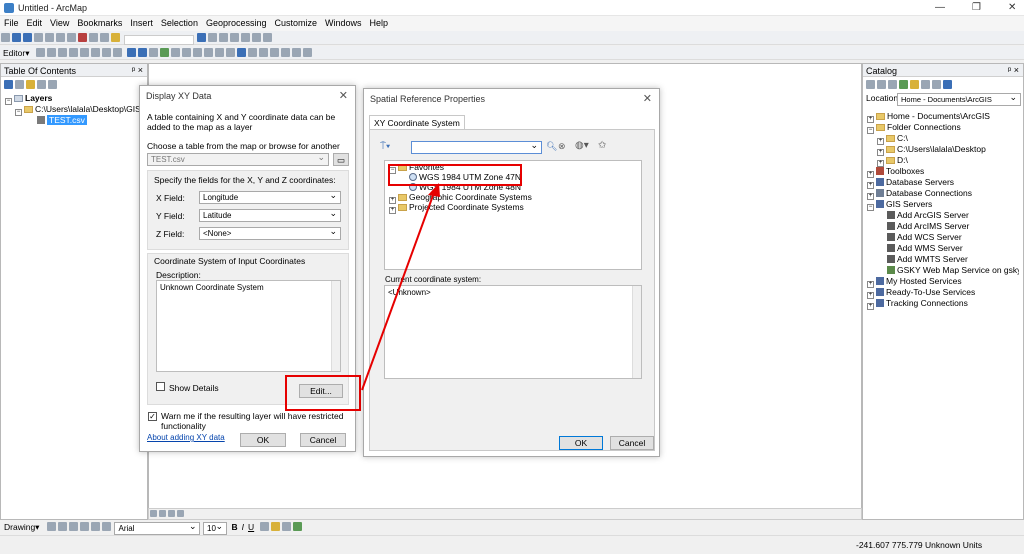 This screenshot has width=1024, height=554. Describe the element at coordinates (297, 526) in the screenshot. I see `marker-color-icon` at that location.